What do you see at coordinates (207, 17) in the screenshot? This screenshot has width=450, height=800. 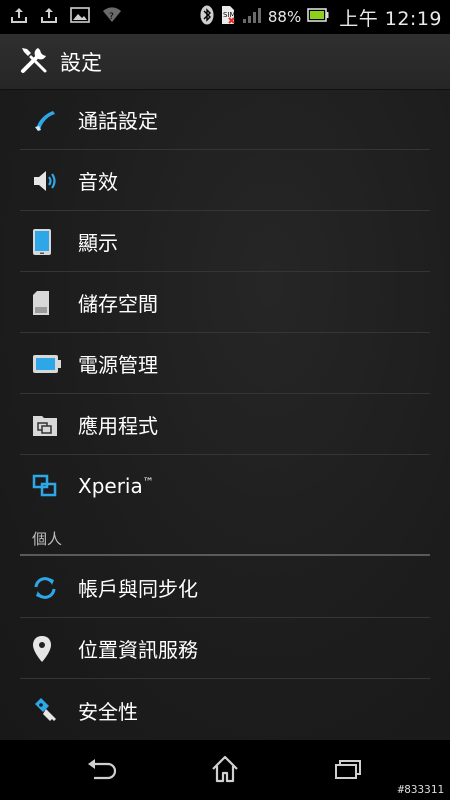 I see `bluetooth-icon` at bounding box center [207, 17].